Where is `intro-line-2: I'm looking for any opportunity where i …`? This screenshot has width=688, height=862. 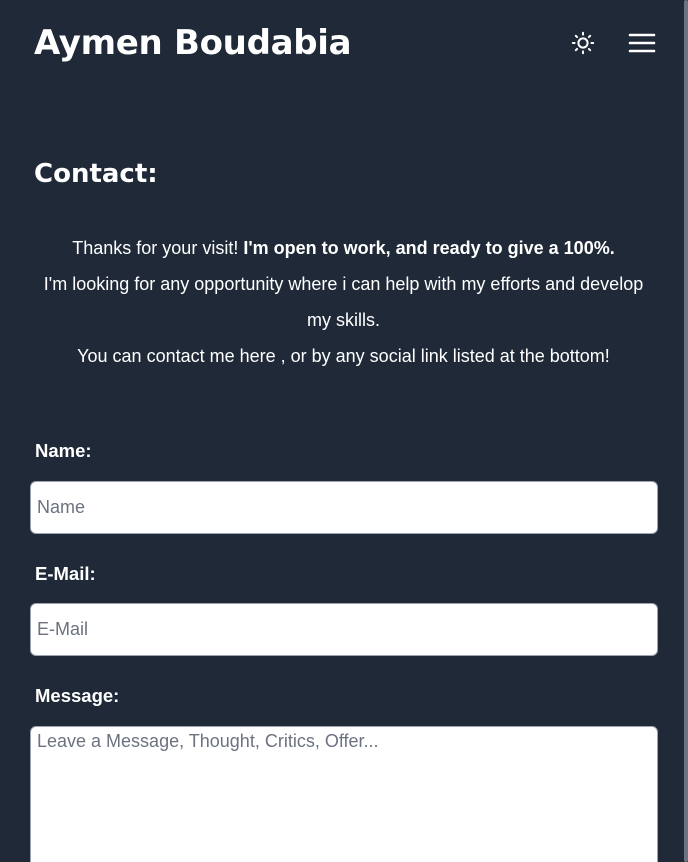
intro-line-2: I'm looking for any opportunity where i … is located at coordinates (343, 302).